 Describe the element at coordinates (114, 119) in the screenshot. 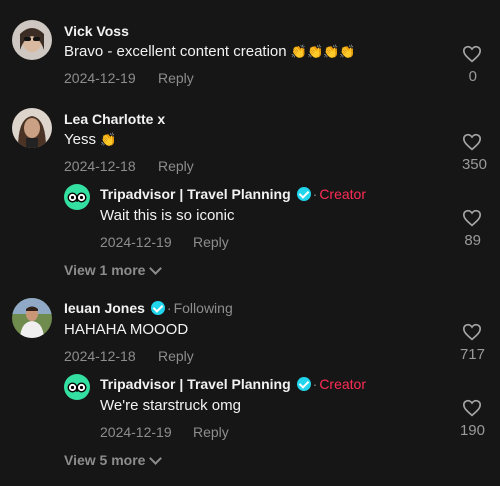

I see `comment-author: Lea Charlotte x` at that location.